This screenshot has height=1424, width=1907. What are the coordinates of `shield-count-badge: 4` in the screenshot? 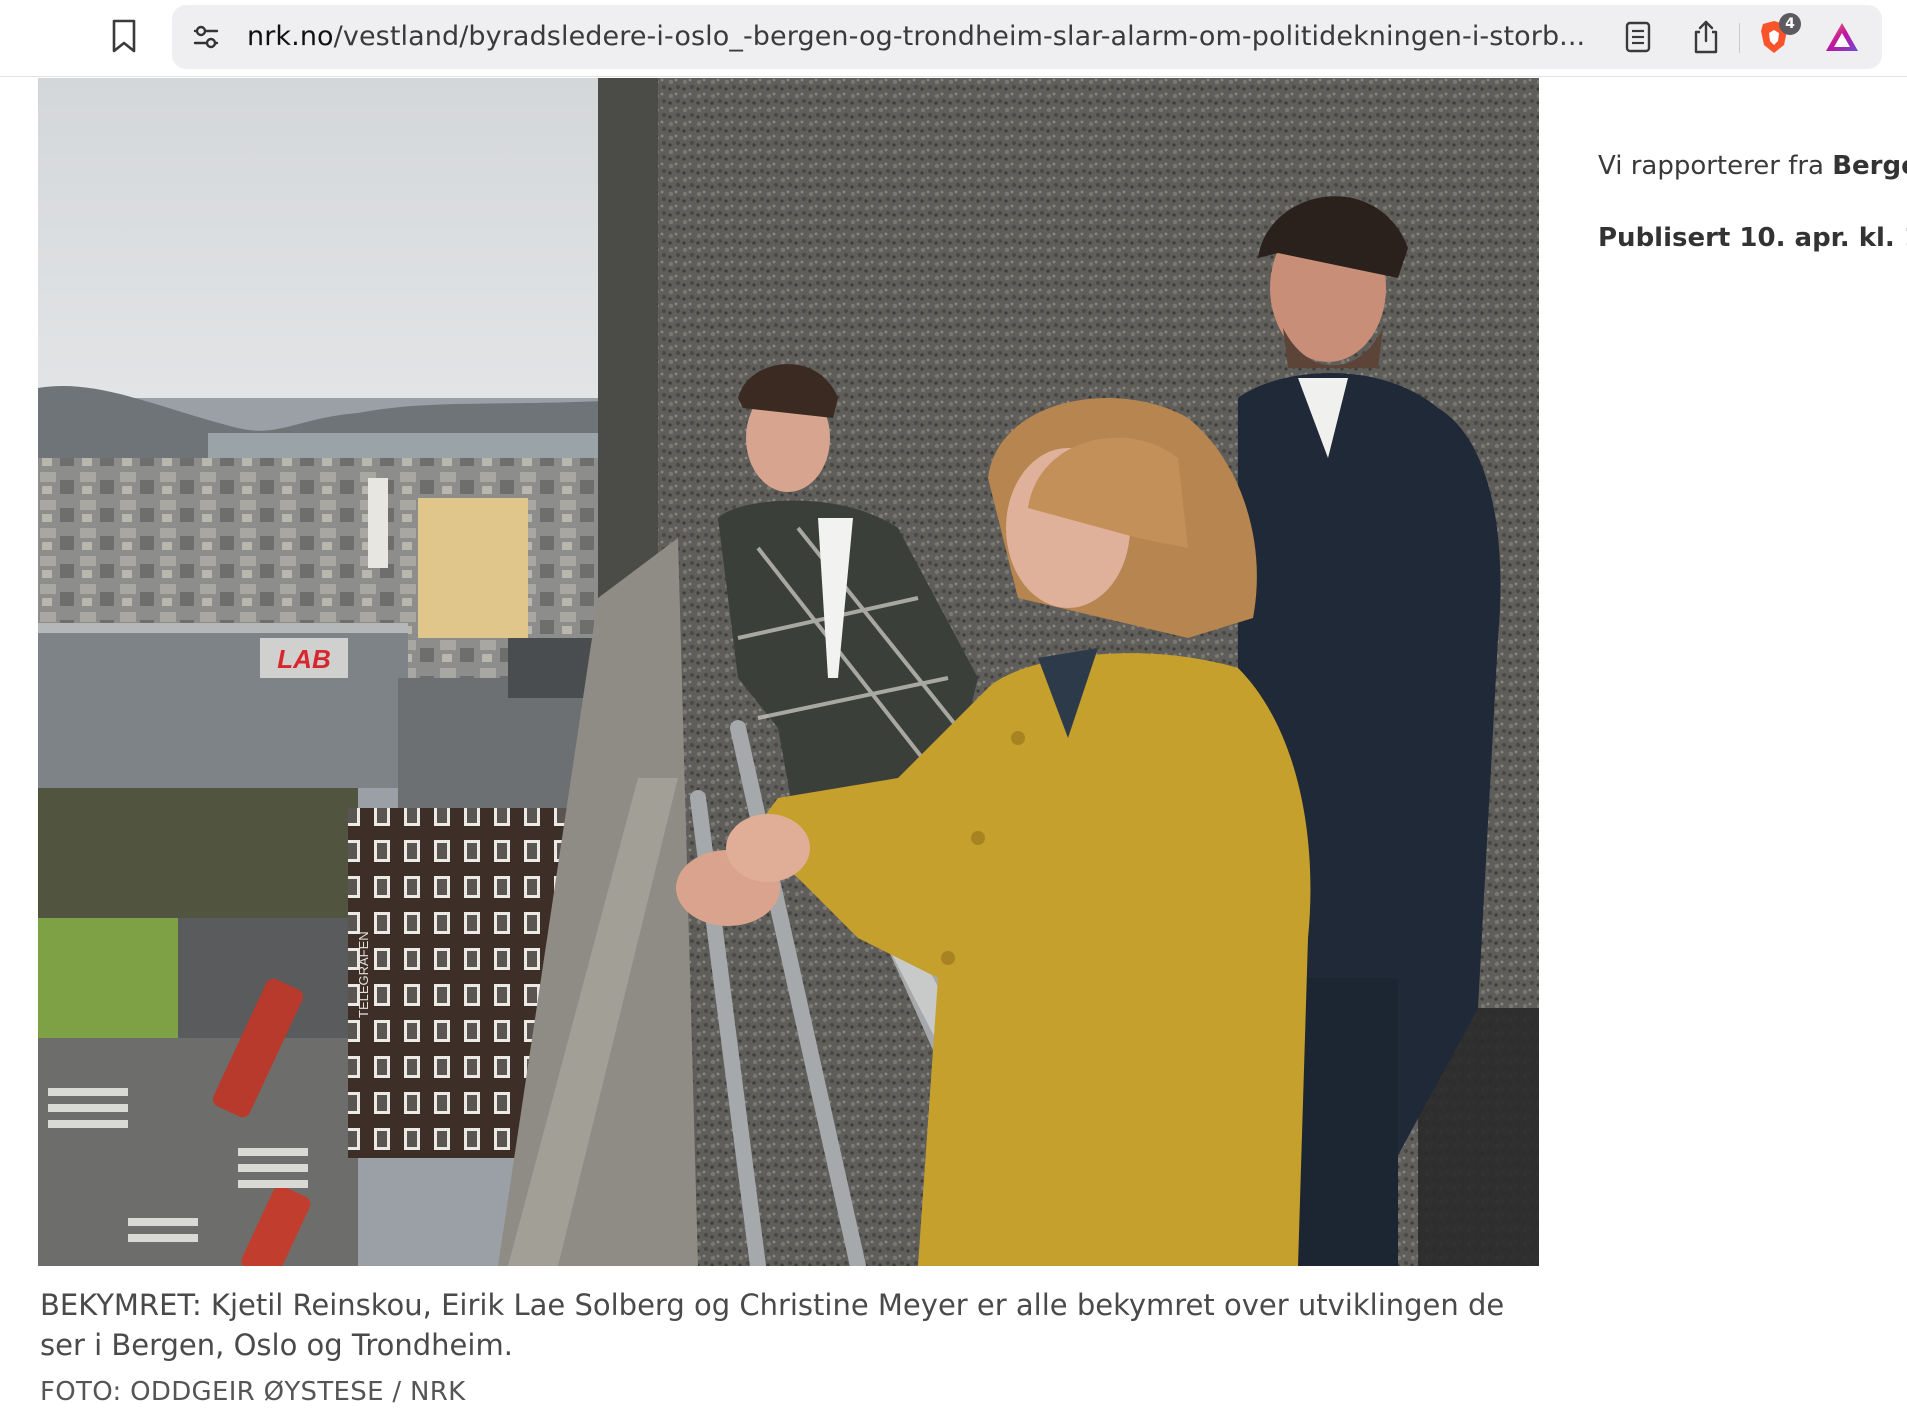 It's located at (1790, 24).